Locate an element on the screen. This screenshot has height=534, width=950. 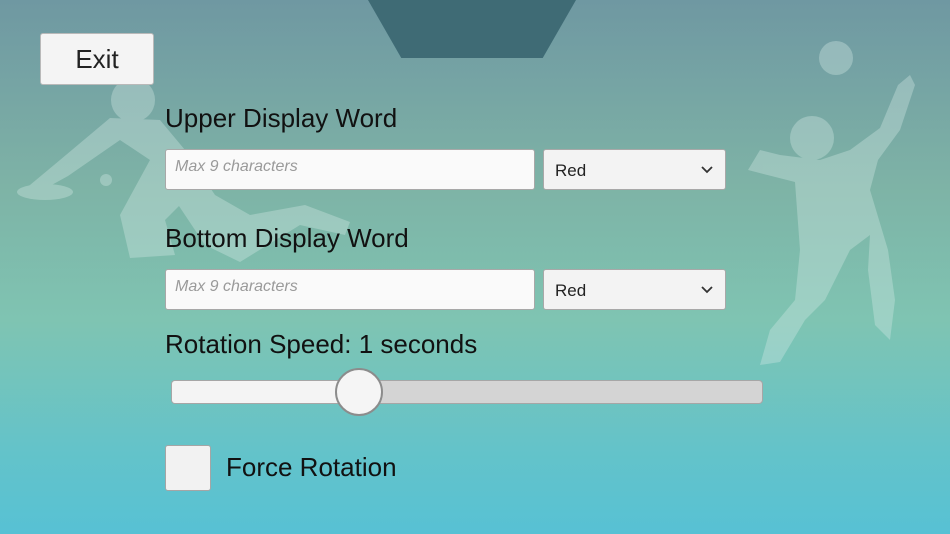
force-rotation-label: Force Rotation is located at coordinates (311, 467).